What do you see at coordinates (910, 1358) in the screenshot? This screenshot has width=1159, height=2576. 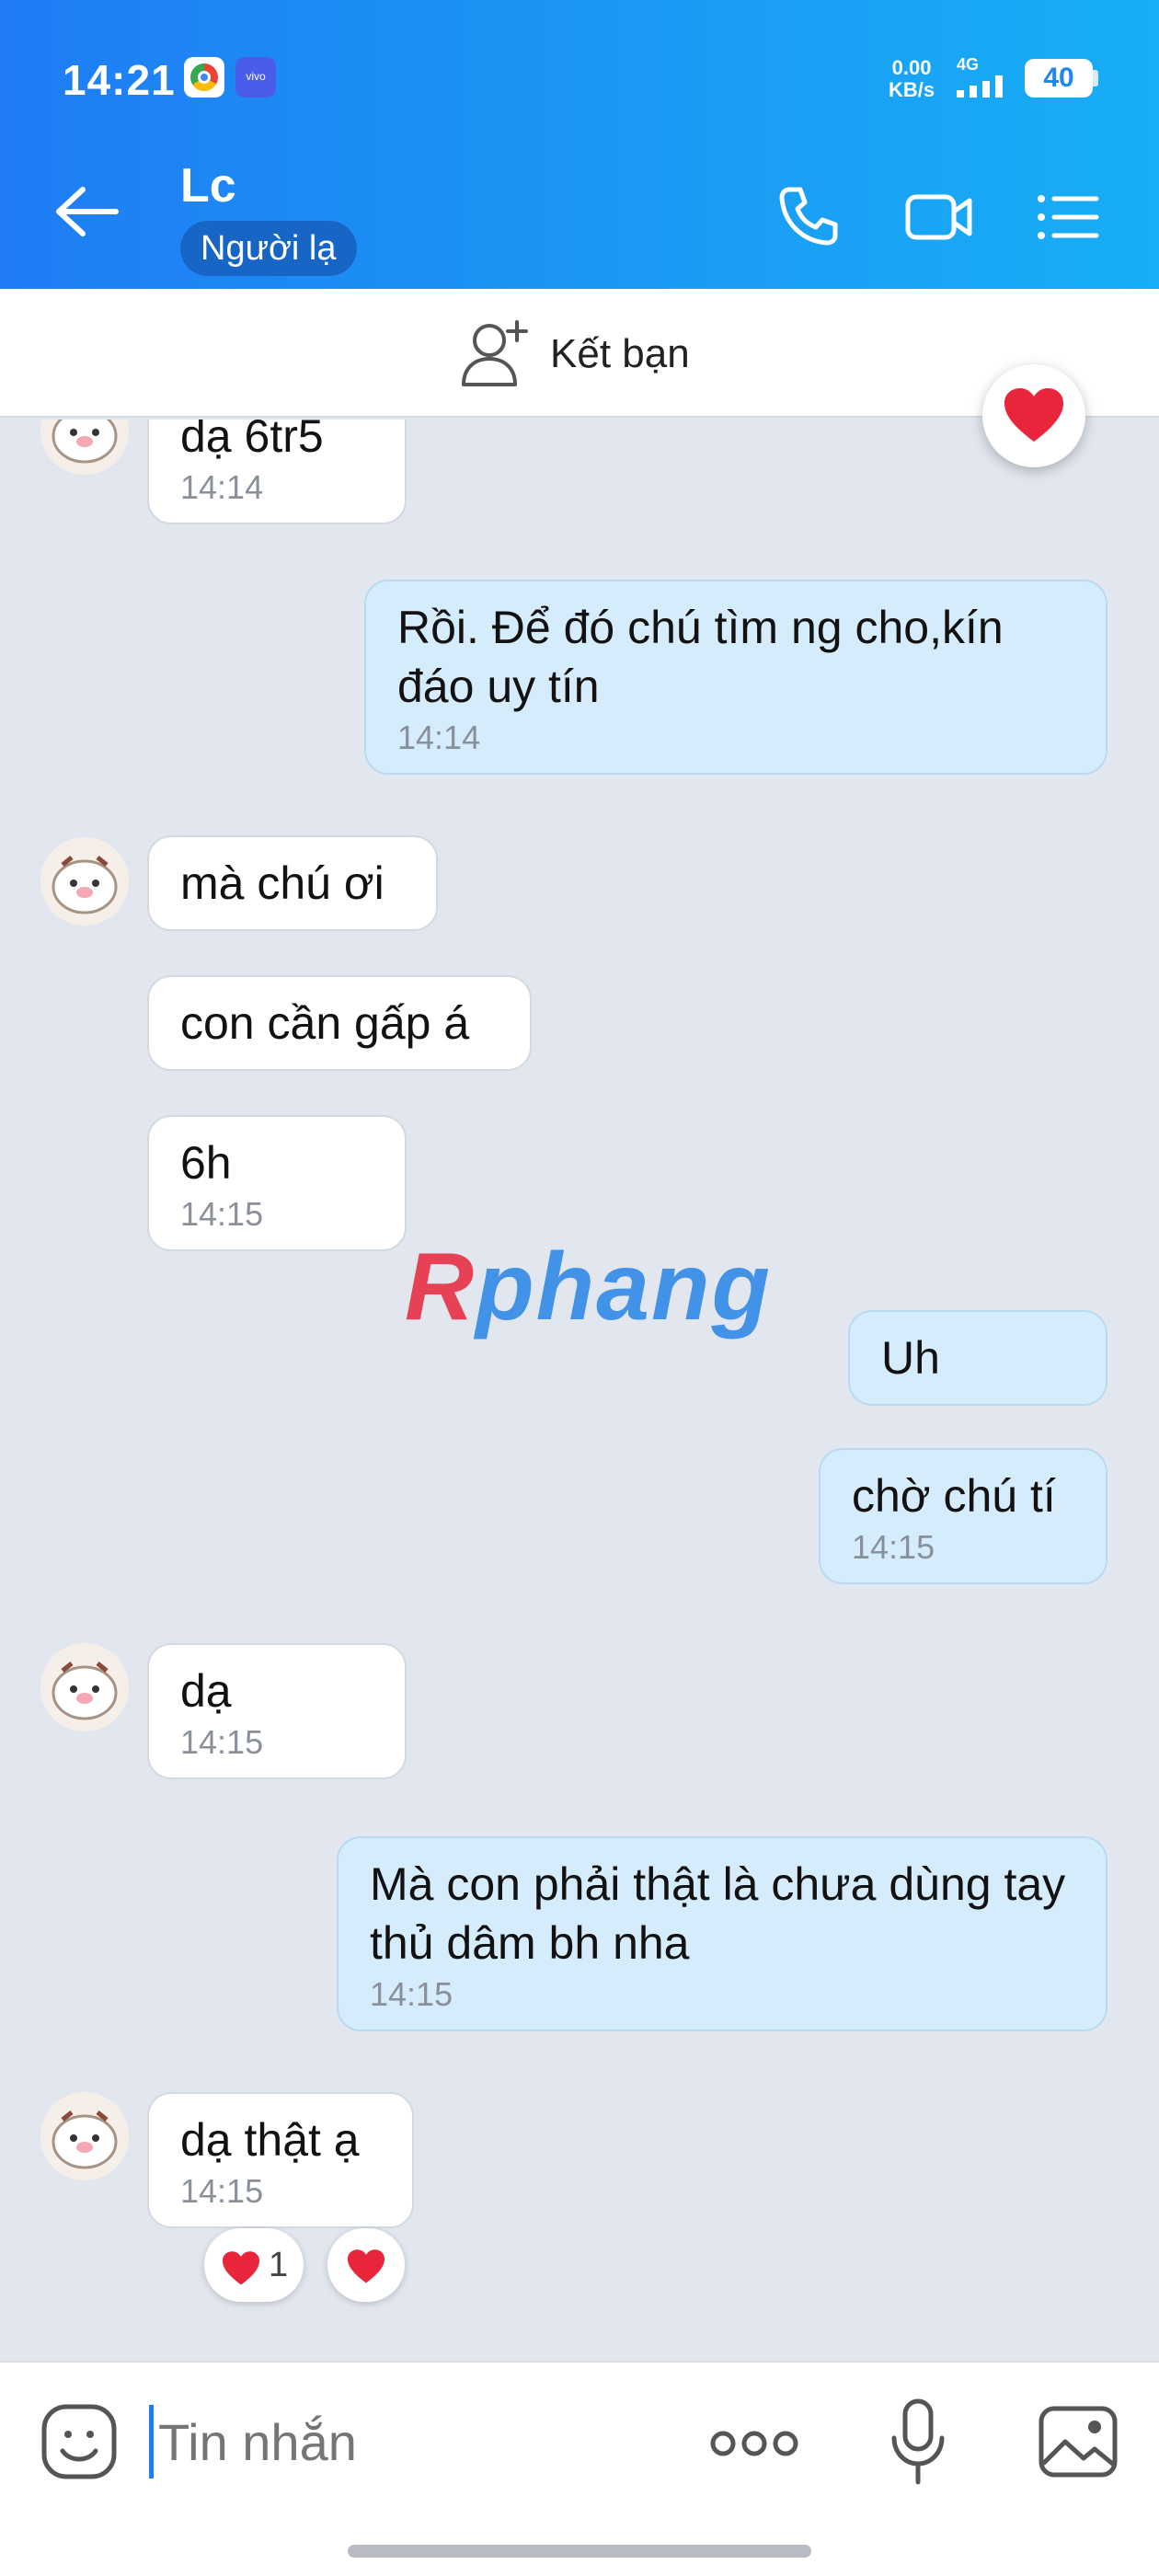 I see `message-text: Uh` at bounding box center [910, 1358].